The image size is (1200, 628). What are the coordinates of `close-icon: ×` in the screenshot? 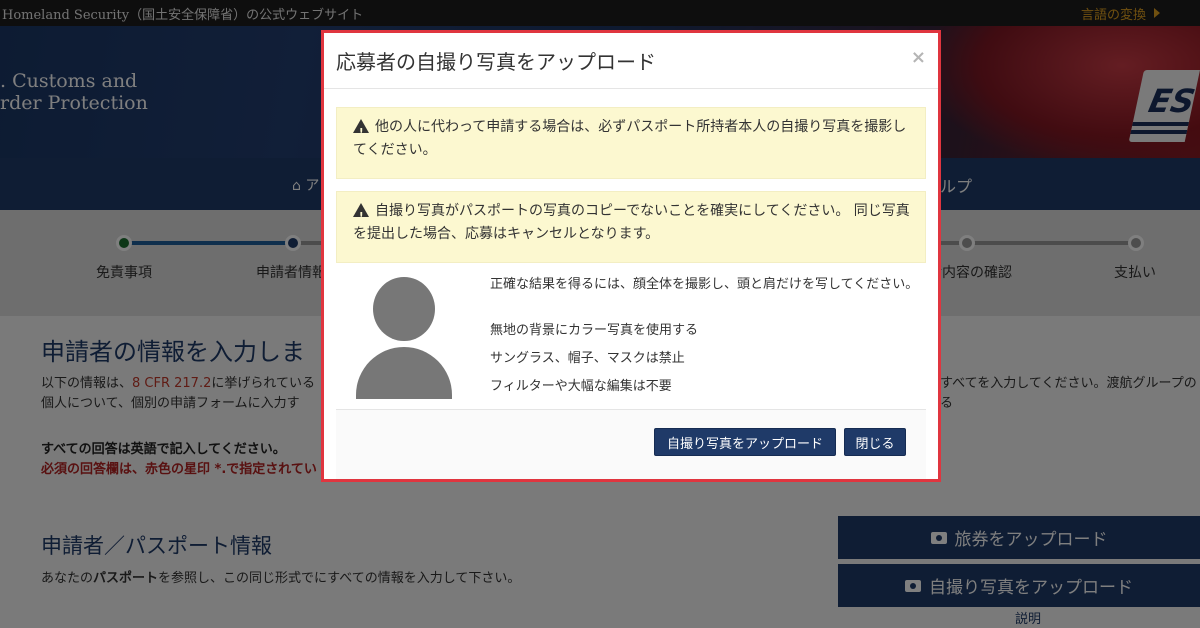 It's located at (918, 57).